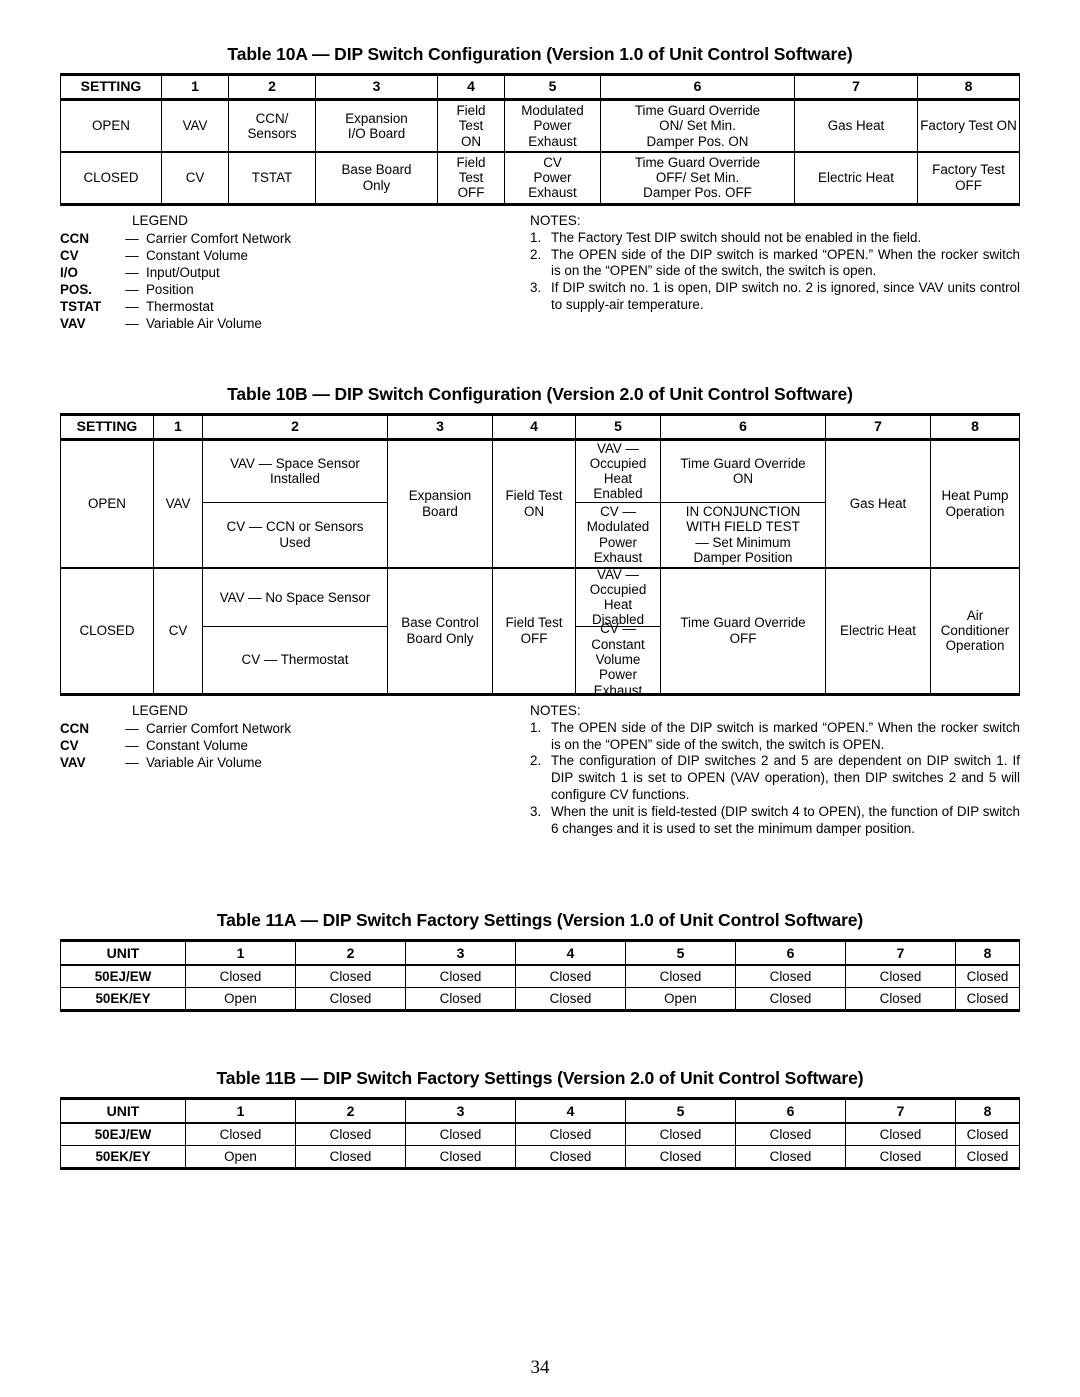 The image size is (1080, 1397). What do you see at coordinates (536, 812) in the screenshot?
I see `note-number: 3.` at bounding box center [536, 812].